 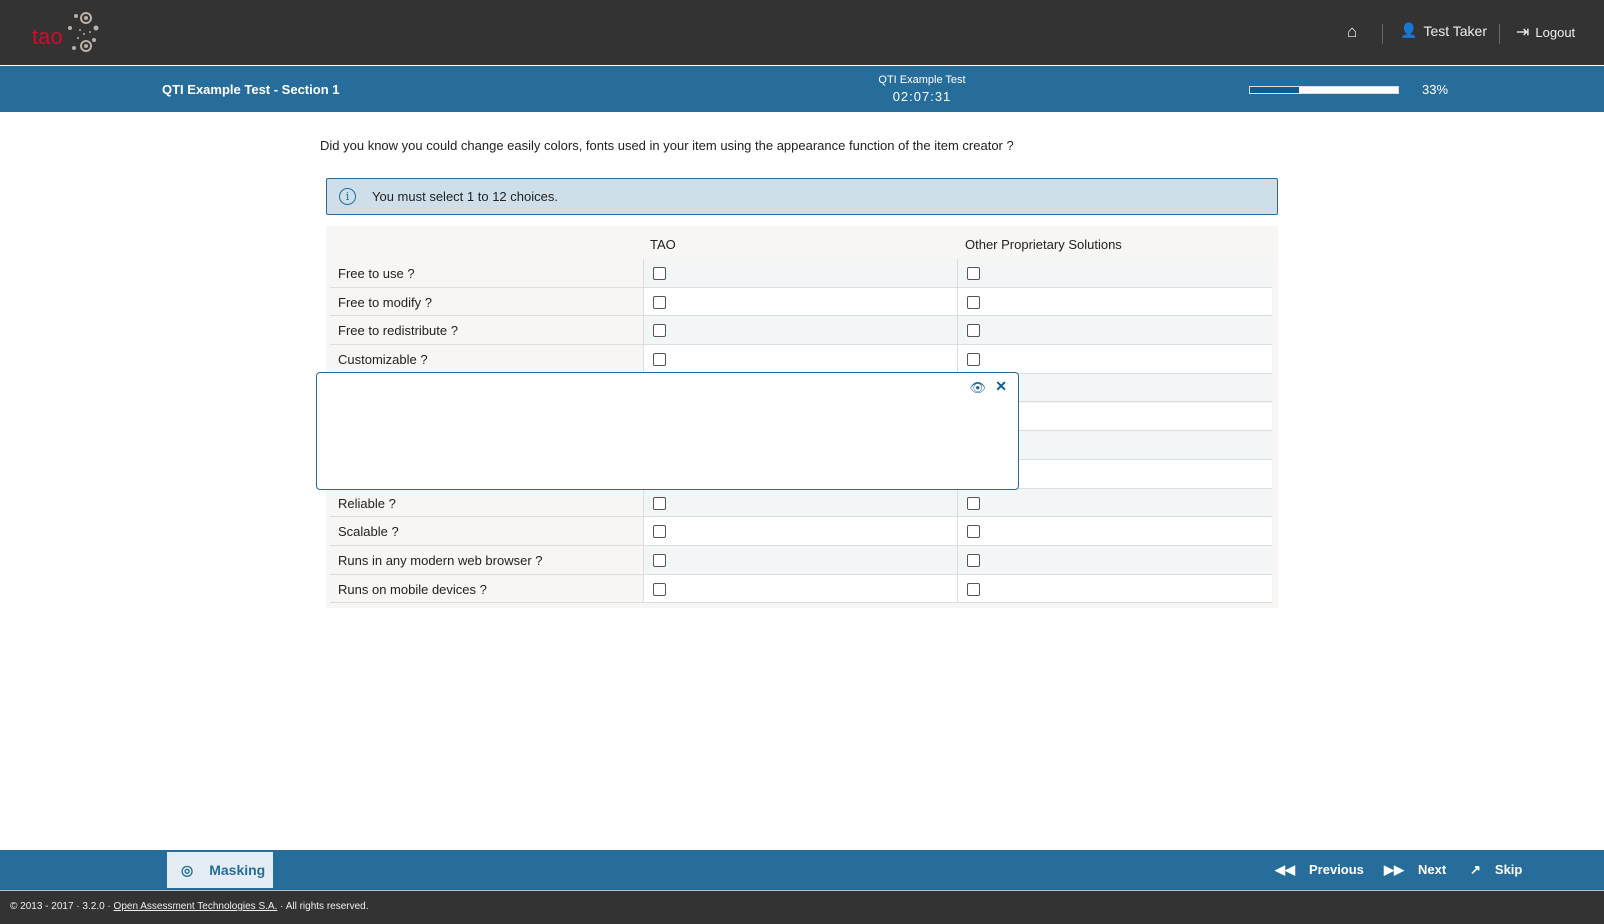 What do you see at coordinates (1475, 869) in the screenshot?
I see `external-link-icon: ↗` at bounding box center [1475, 869].